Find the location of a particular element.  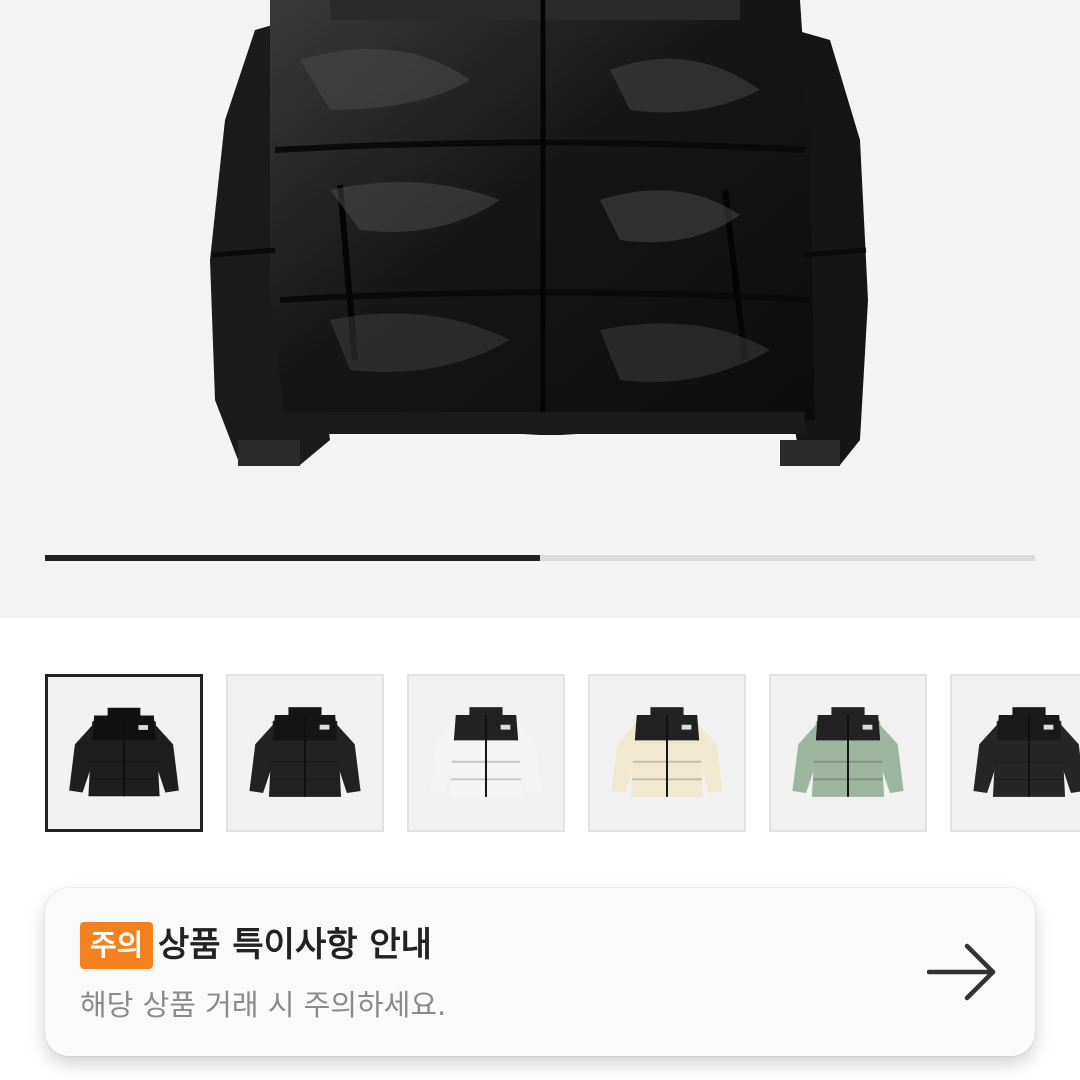

thumbnail-sage-green-puffer is located at coordinates (848, 753).